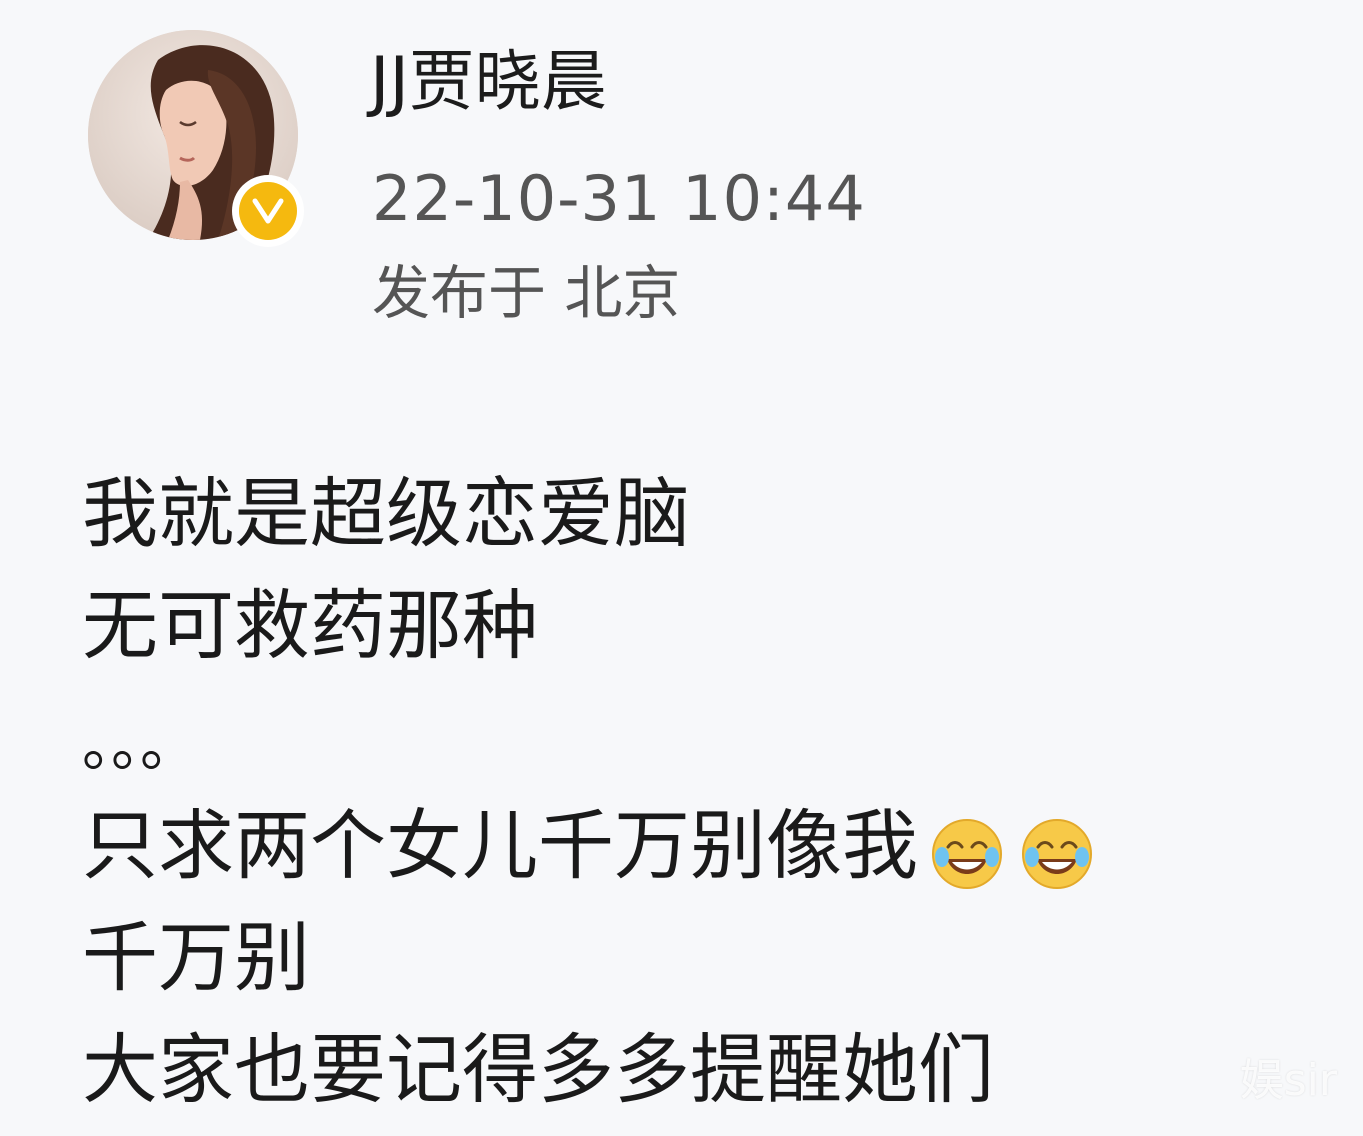 The height and width of the screenshot is (1136, 1363). What do you see at coordinates (386, 513) in the screenshot?
I see `post-line: 我就是超级恋爱脑` at bounding box center [386, 513].